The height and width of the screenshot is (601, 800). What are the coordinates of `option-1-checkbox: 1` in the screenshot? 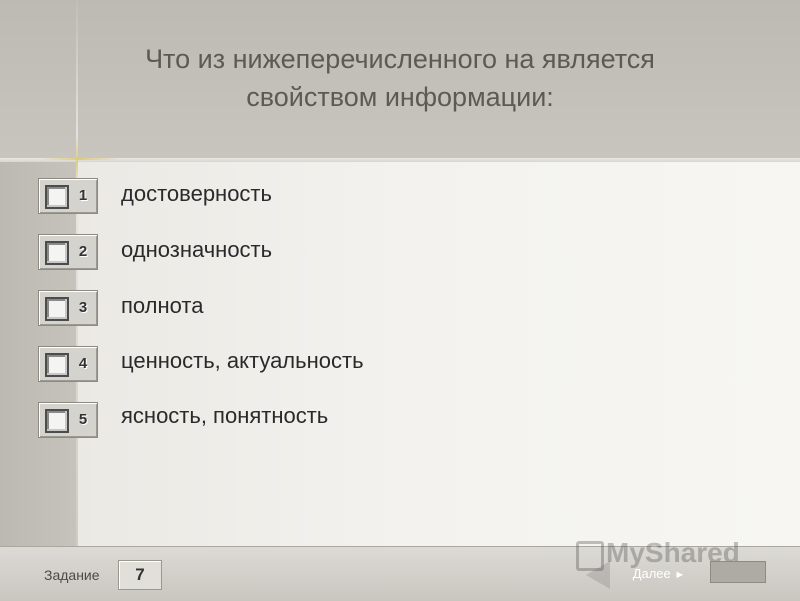 It's located at (68, 196).